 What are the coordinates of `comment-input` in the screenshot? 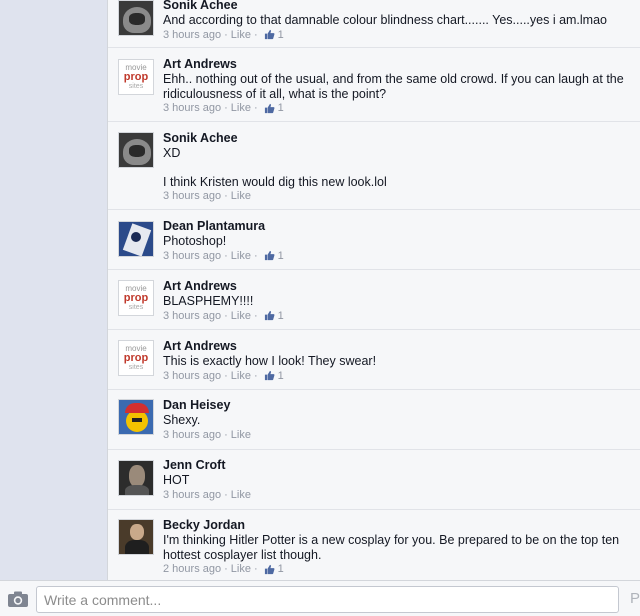 It's located at (327, 599).